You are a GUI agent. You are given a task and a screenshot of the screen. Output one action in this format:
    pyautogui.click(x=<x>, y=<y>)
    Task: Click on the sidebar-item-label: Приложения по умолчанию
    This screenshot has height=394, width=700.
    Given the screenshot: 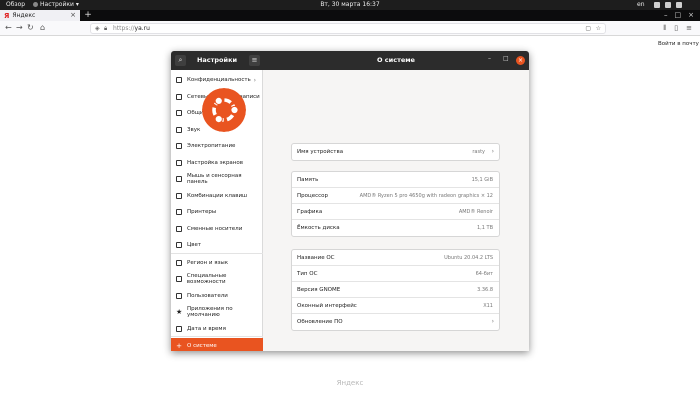 What is the action you would take?
    pyautogui.click(x=210, y=312)
    